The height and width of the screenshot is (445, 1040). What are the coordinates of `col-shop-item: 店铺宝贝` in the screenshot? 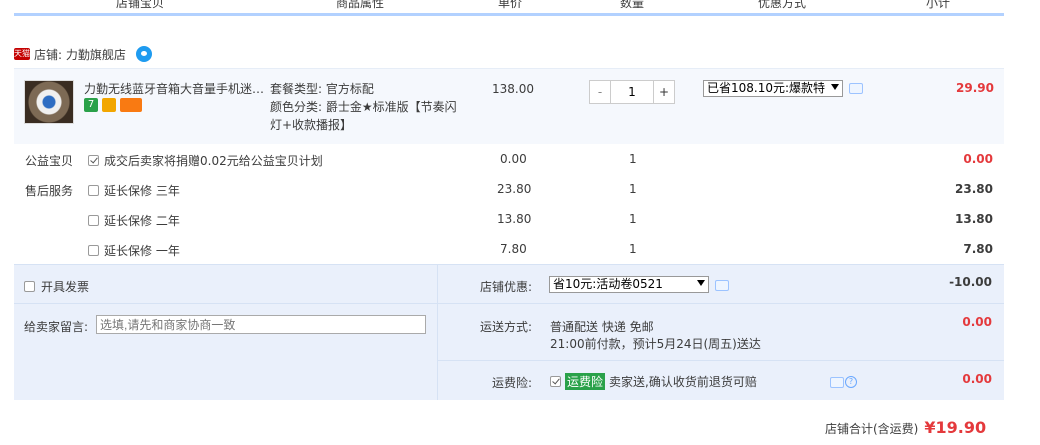 It's located at (140, 5).